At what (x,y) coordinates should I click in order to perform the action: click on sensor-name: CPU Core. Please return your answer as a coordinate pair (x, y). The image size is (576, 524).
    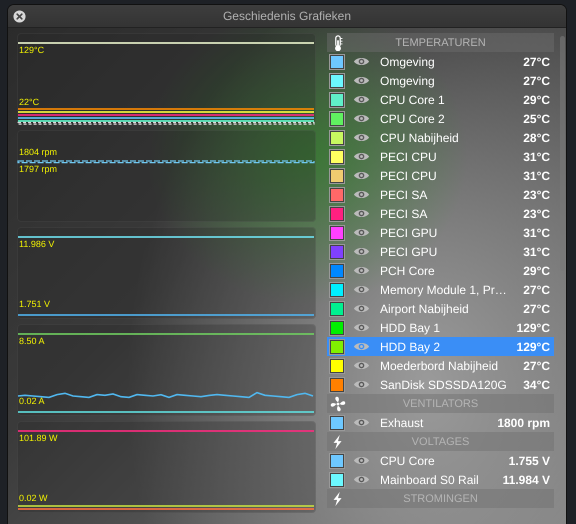
    Looking at the image, I should click on (408, 461).